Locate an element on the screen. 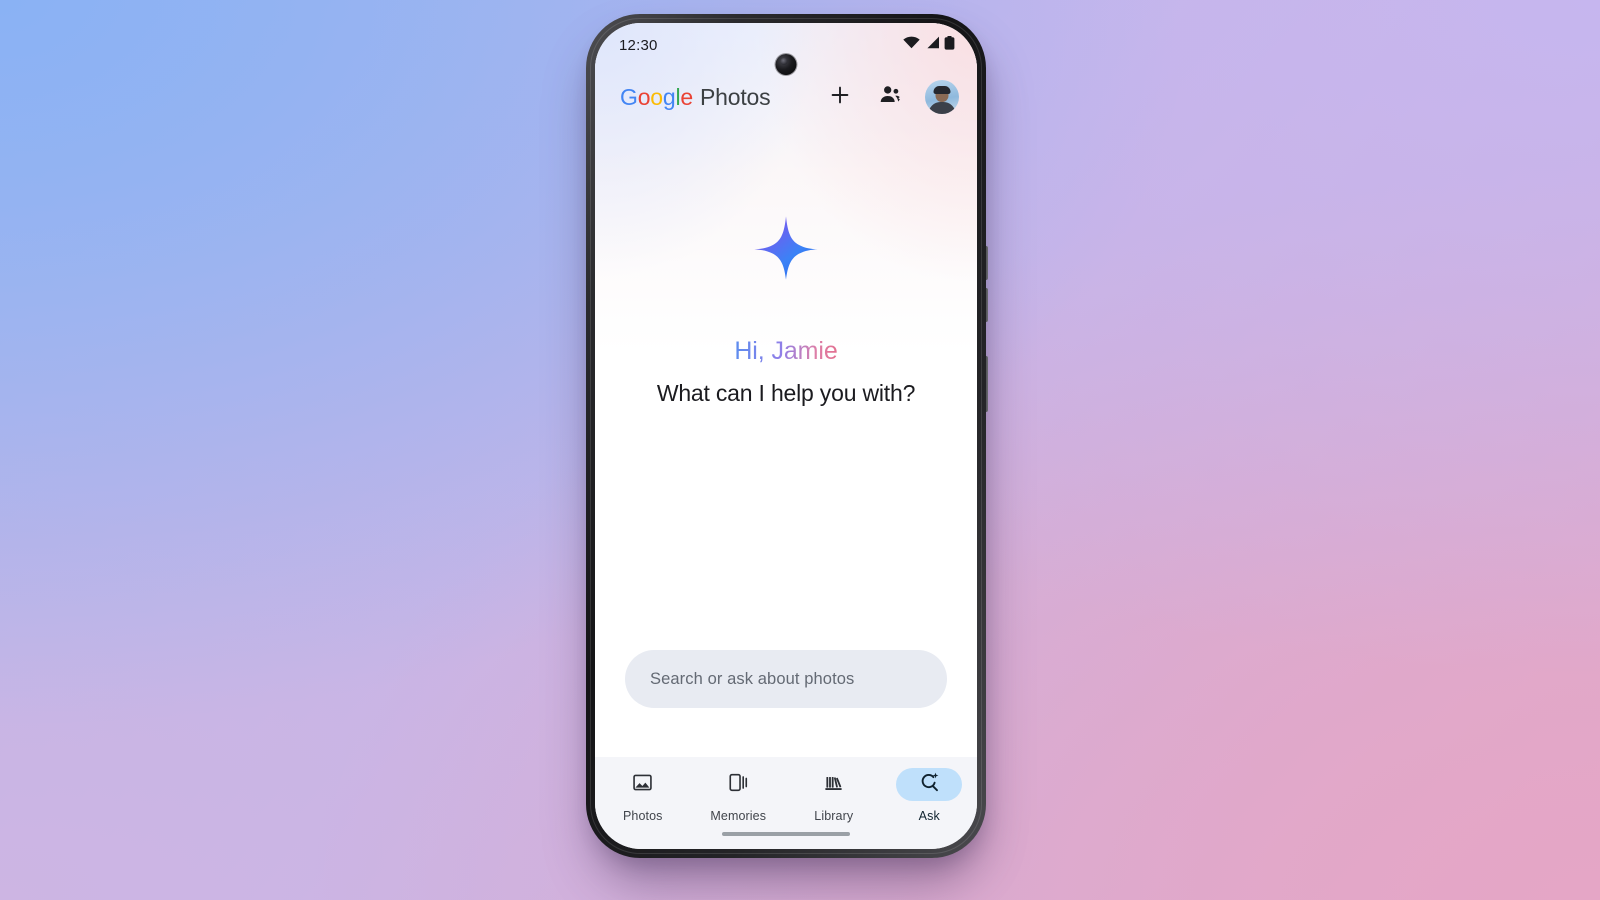 This screenshot has width=1600, height=900. app-bar-actions is located at coordinates (892, 97).